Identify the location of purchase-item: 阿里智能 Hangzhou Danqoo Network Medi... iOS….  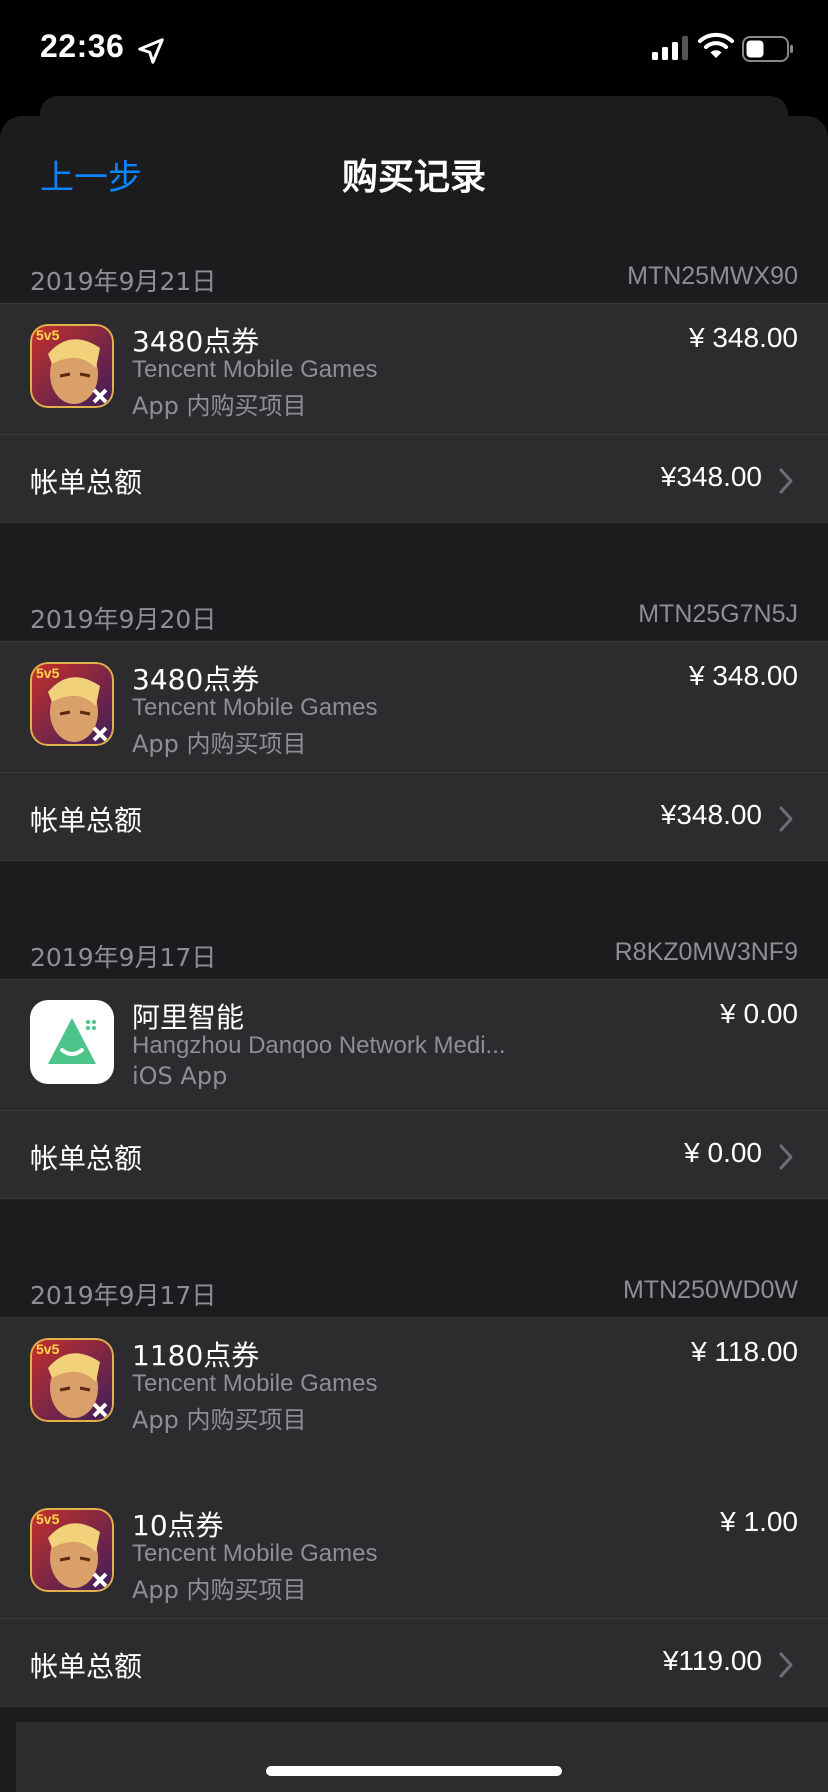
(414, 1045).